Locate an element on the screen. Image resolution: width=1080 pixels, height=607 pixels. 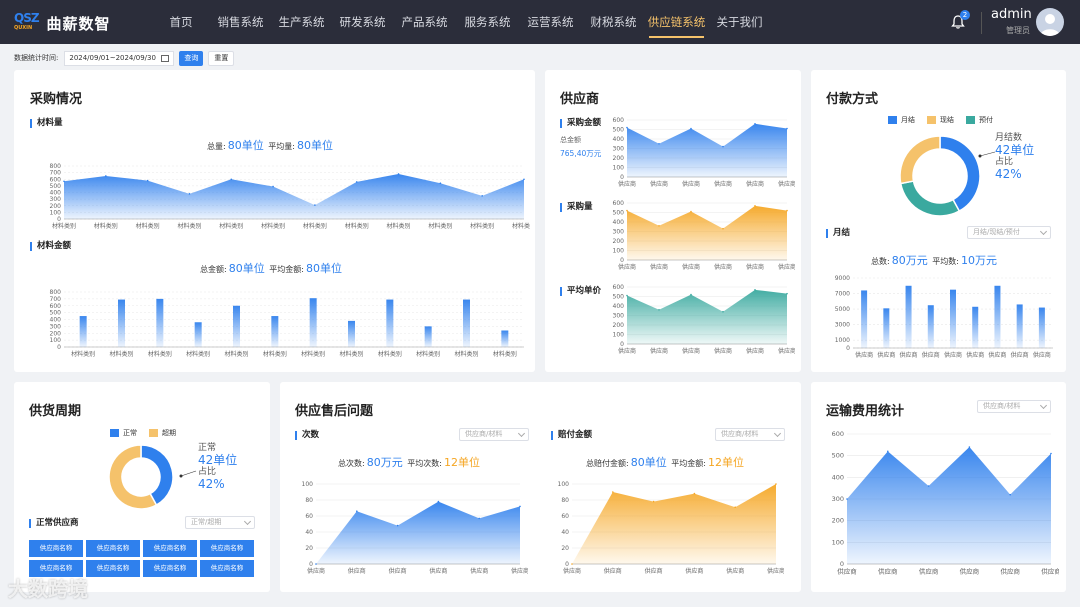
filter-bar: 数据统计时间: 2024/09/01~2024/09/30 查询 重置 is located at coordinates (124, 58).